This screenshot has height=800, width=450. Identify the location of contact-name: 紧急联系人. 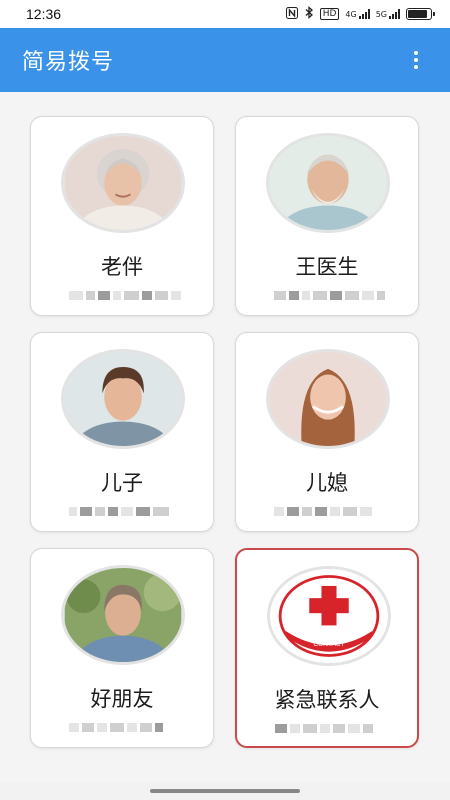
(327, 700).